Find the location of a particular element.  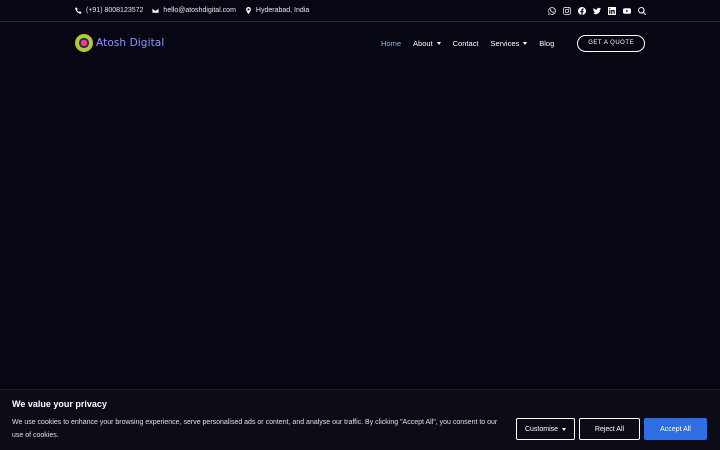

twitter-icon is located at coordinates (596, 10).